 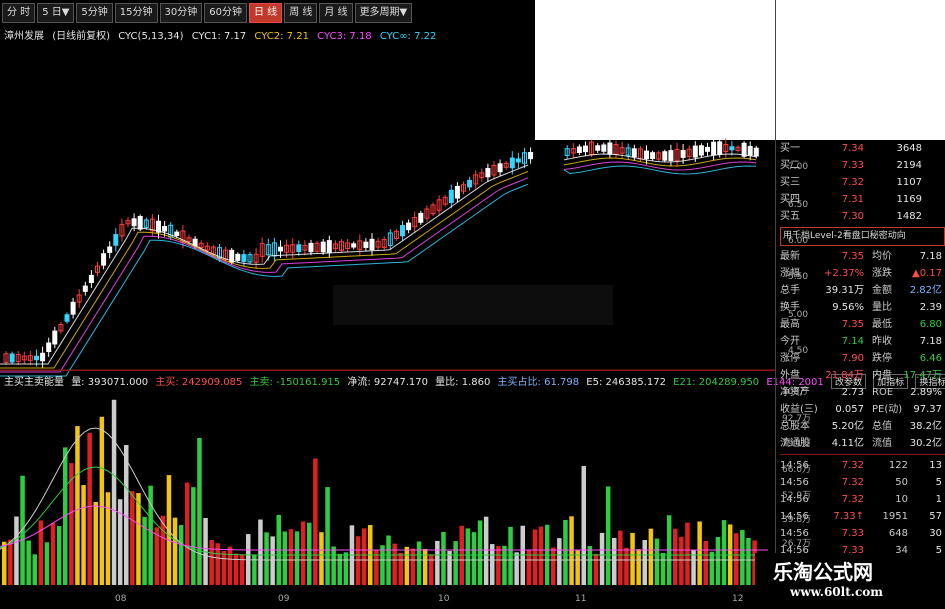 What do you see at coordinates (387, 382) in the screenshot?
I see `net-flow-value: 净流: 92747.170` at bounding box center [387, 382].